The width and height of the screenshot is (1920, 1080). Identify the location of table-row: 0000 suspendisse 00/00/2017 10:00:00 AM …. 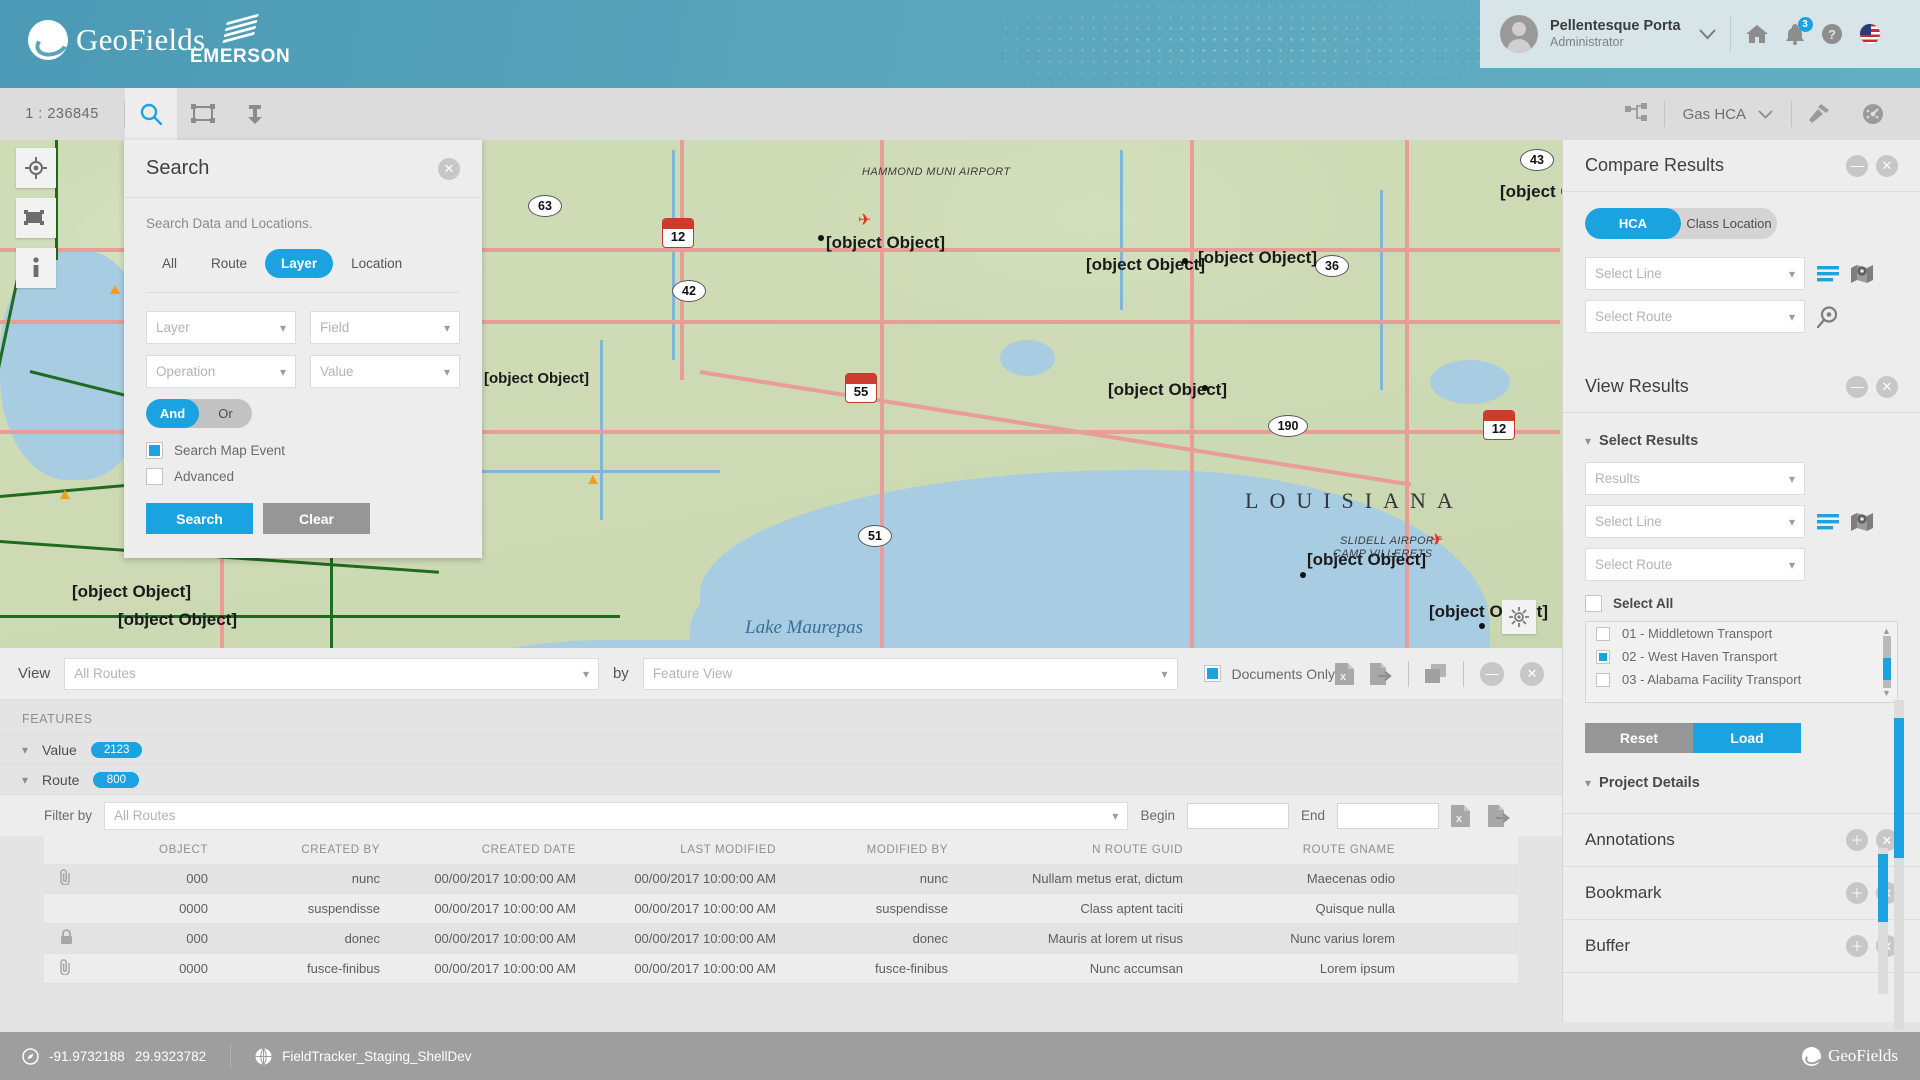
(781, 909).